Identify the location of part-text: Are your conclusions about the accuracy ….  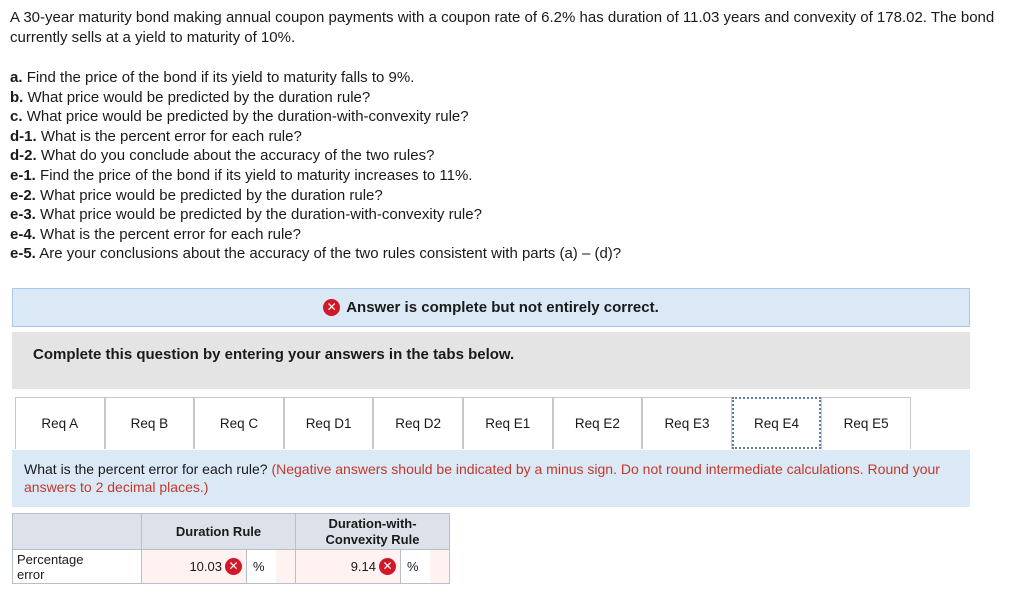
(330, 254).